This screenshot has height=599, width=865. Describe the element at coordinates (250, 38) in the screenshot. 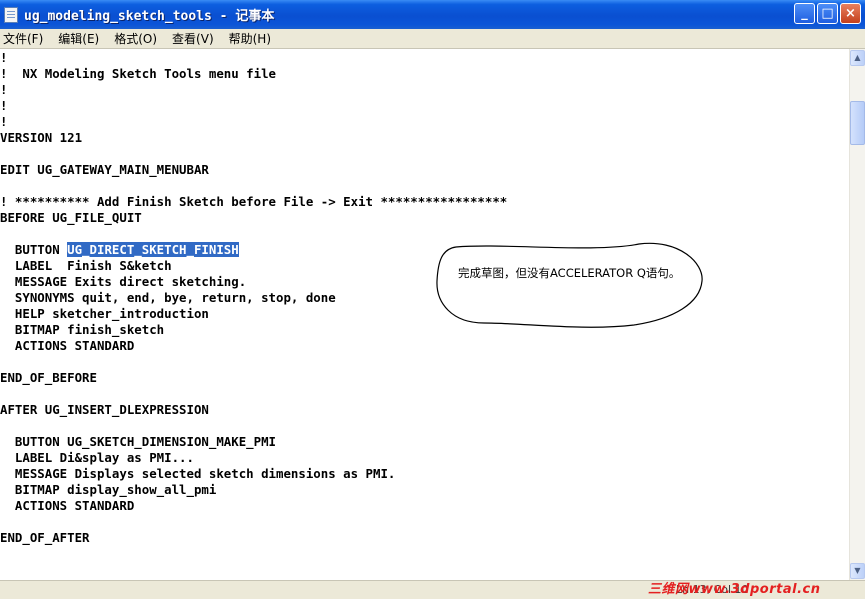

I see `menu-help: 帮助(H)` at that location.